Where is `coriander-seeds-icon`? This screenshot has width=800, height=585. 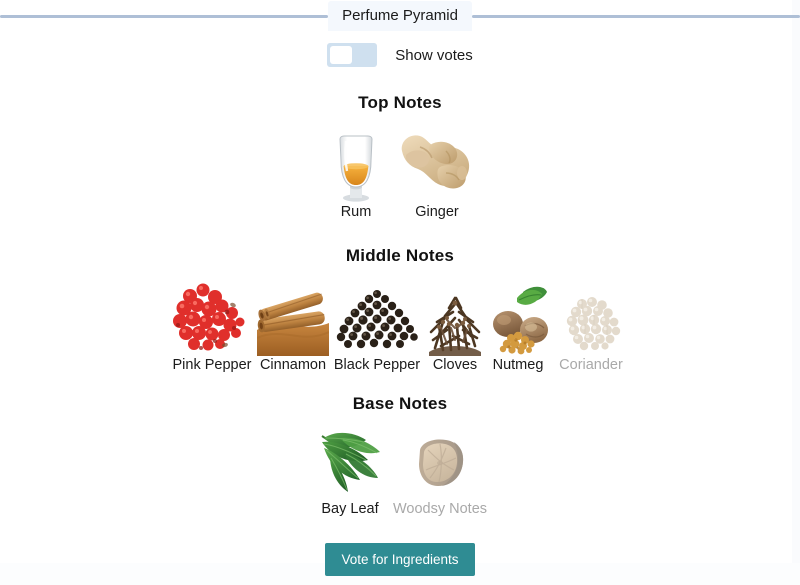 coriander-seeds-icon is located at coordinates (591, 317).